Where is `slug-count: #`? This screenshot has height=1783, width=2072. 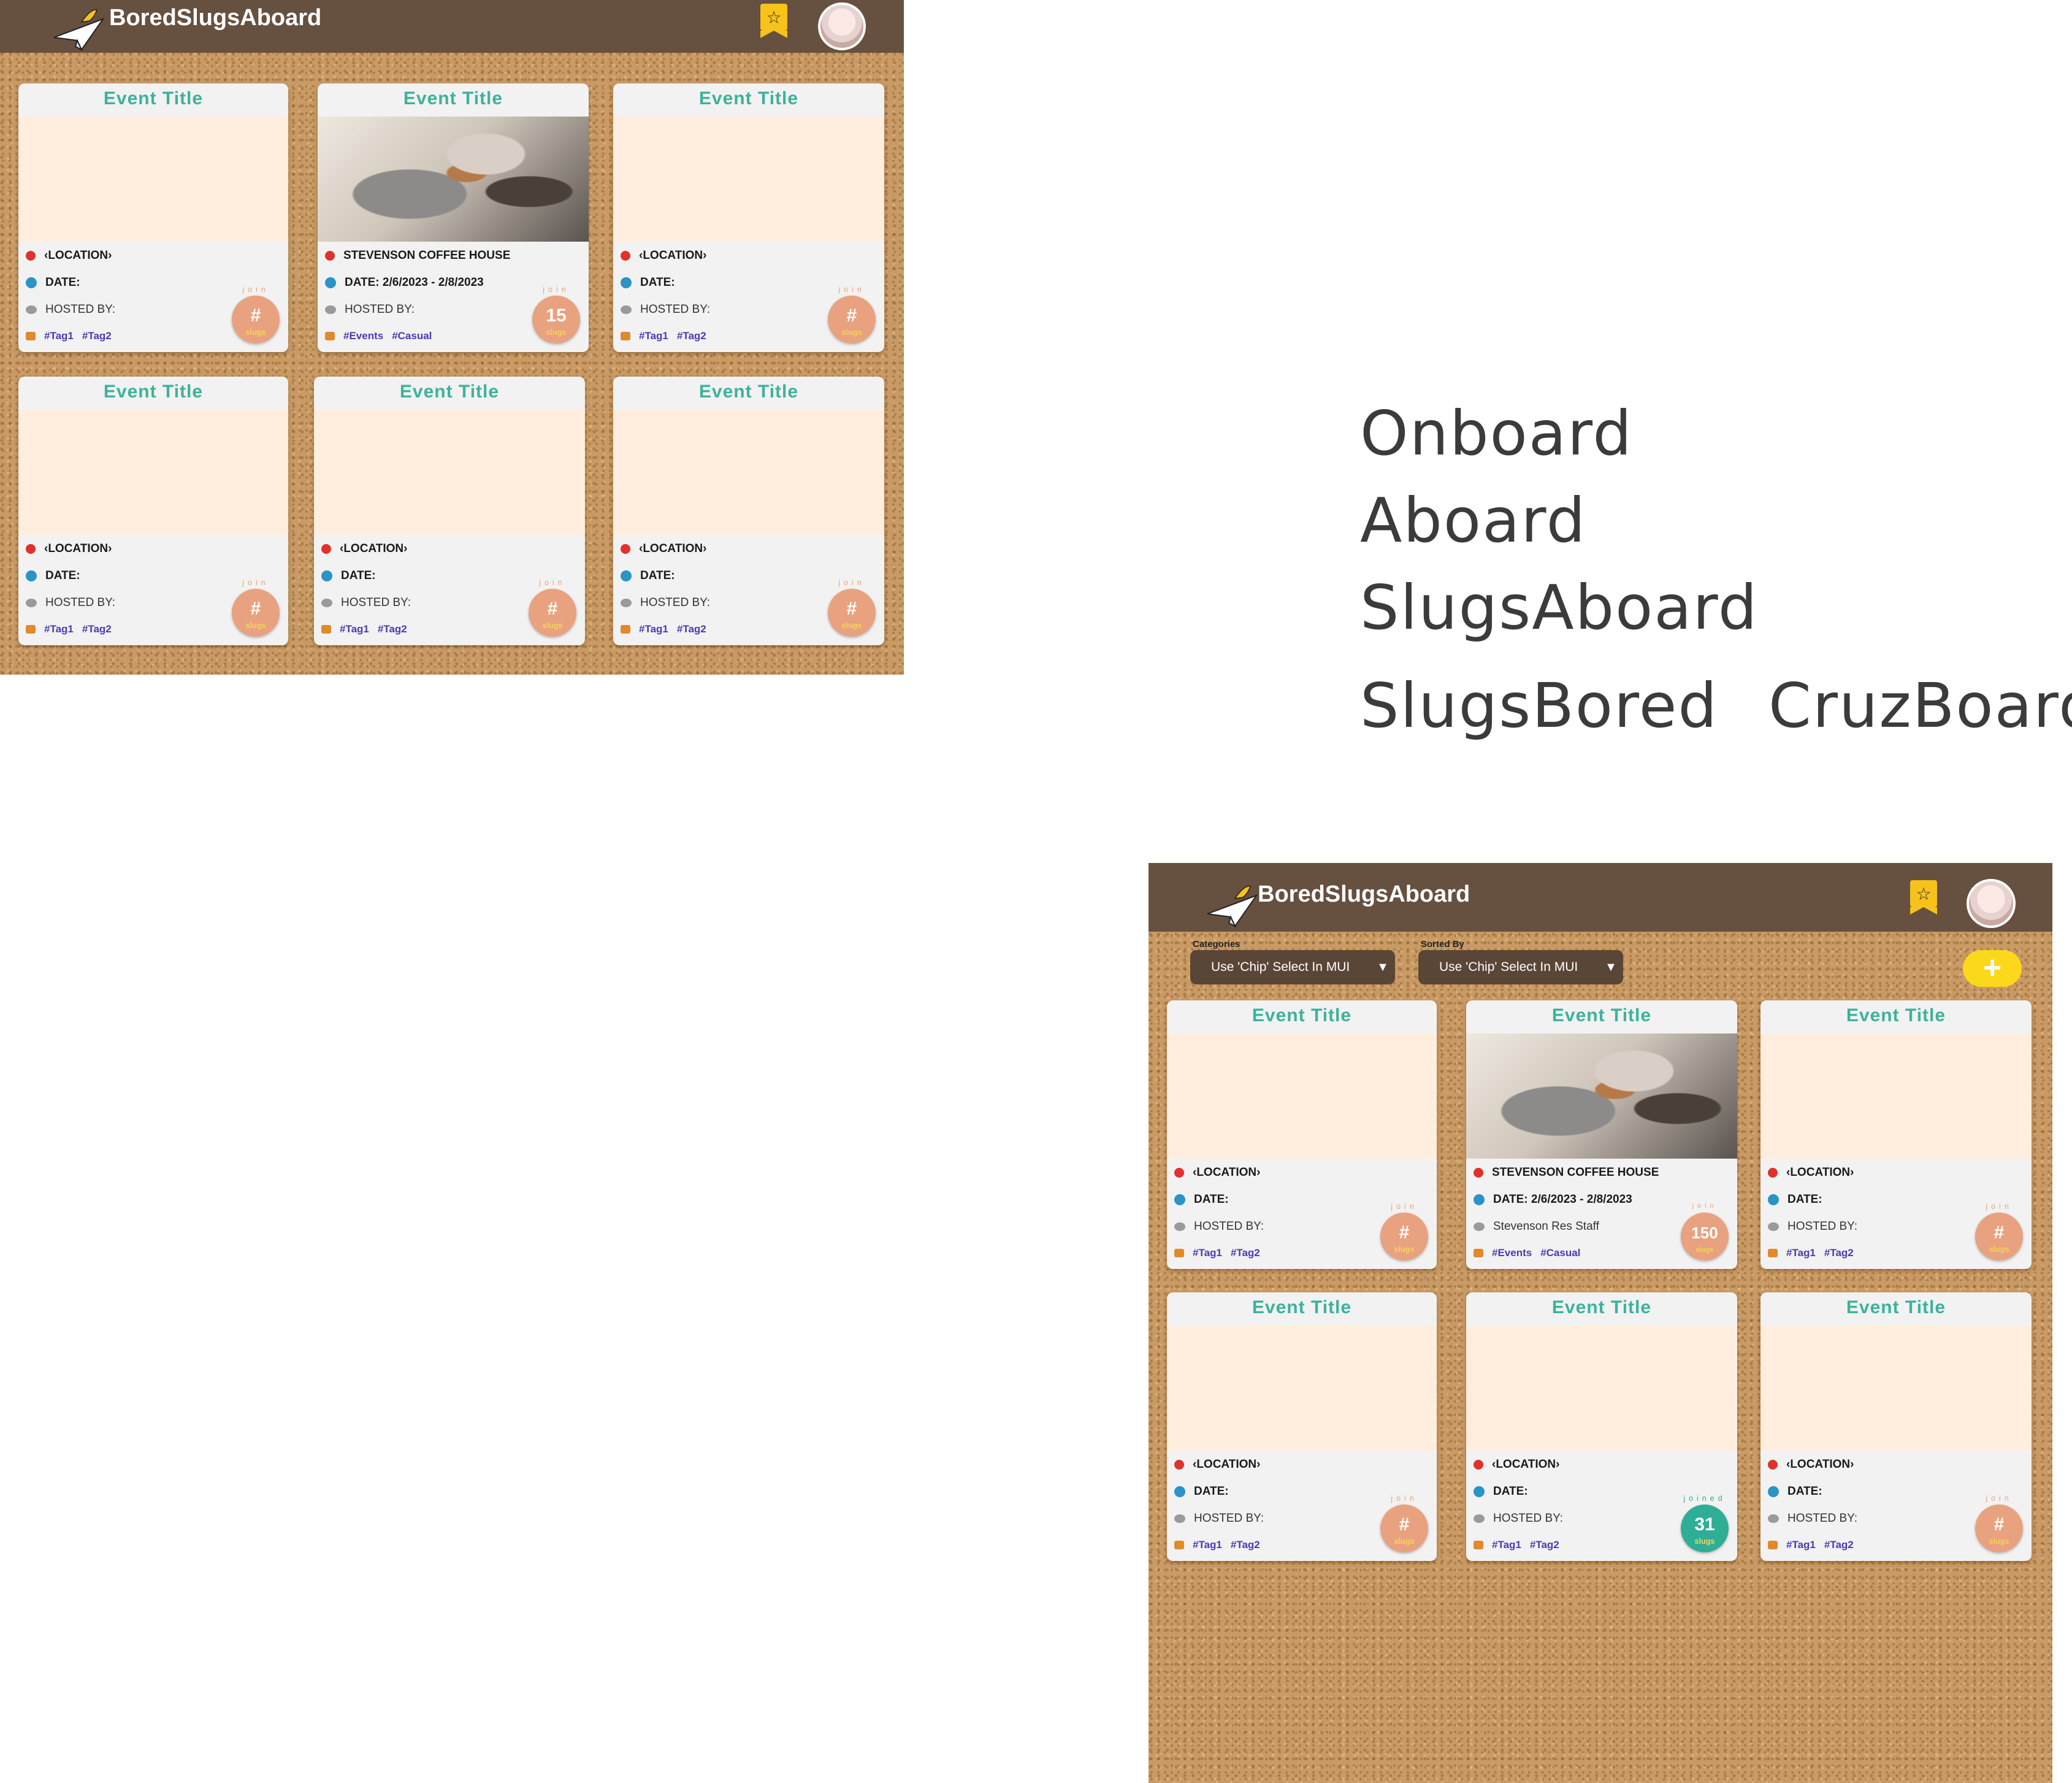 slug-count: # is located at coordinates (852, 609).